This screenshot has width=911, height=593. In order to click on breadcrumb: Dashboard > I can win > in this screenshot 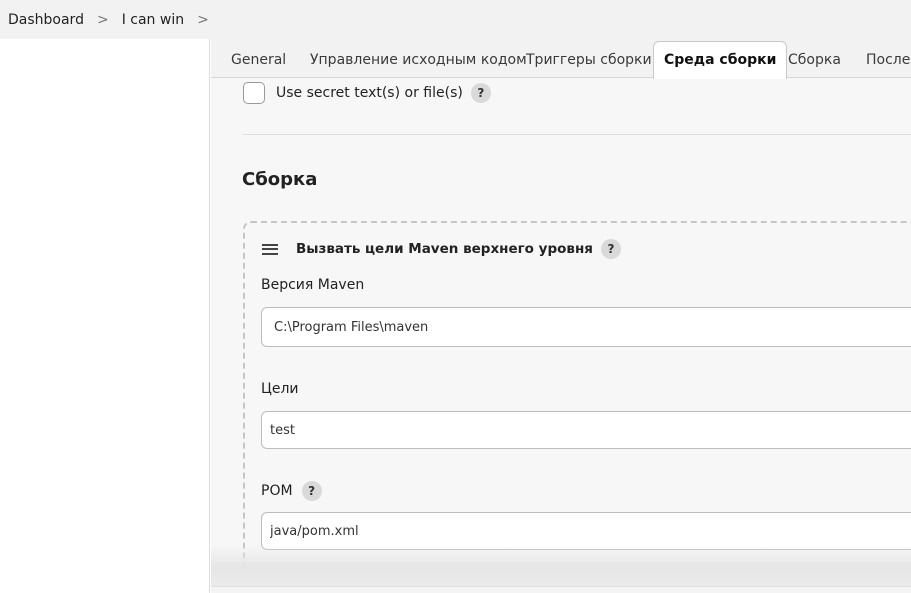, I will do `click(455, 19)`.